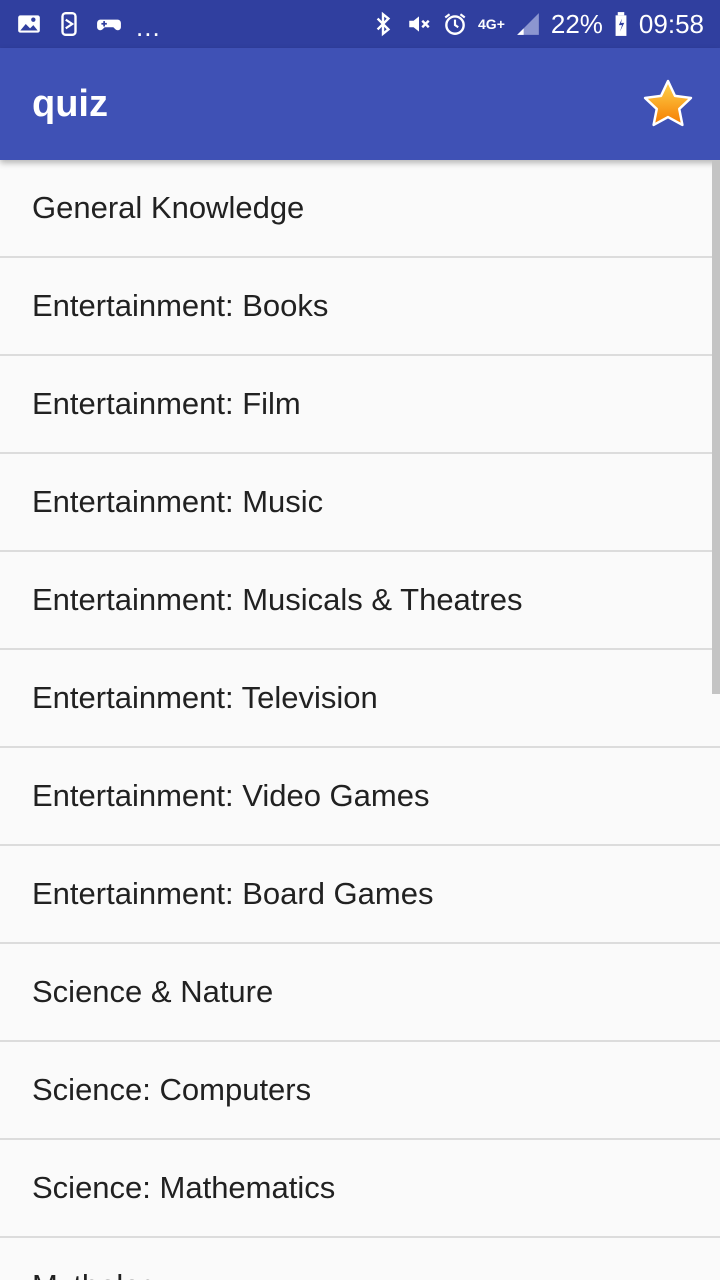  What do you see at coordinates (178, 501) in the screenshot?
I see `list-item-label: Entertainment: Music` at bounding box center [178, 501].